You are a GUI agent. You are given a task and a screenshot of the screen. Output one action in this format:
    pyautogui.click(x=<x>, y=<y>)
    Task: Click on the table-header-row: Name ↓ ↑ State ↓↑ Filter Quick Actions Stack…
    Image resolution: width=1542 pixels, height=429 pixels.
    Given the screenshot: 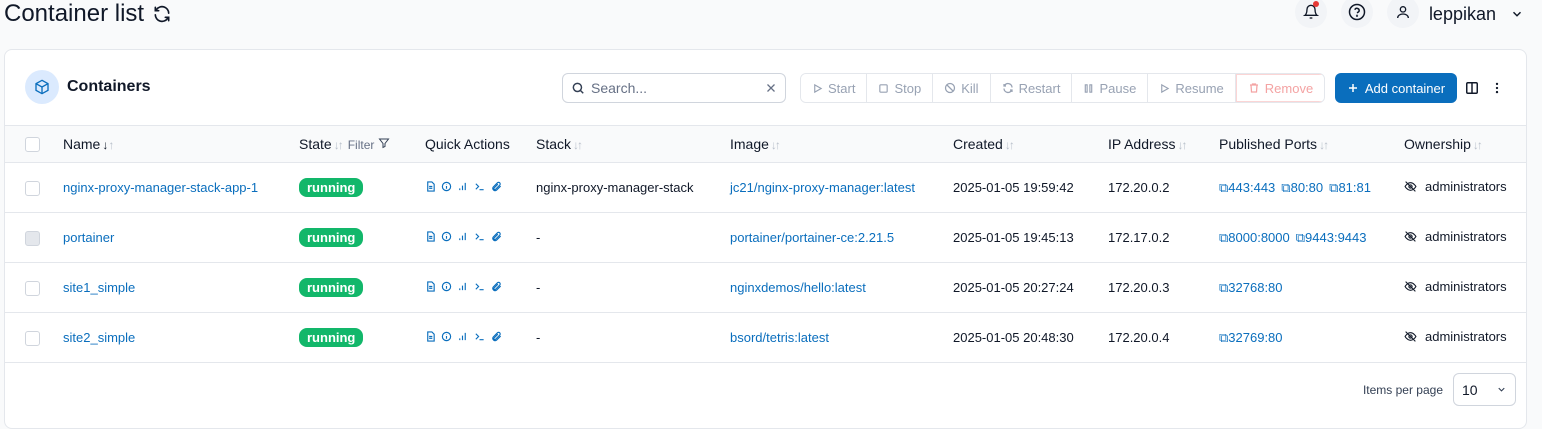 What is the action you would take?
    pyautogui.click(x=765, y=144)
    